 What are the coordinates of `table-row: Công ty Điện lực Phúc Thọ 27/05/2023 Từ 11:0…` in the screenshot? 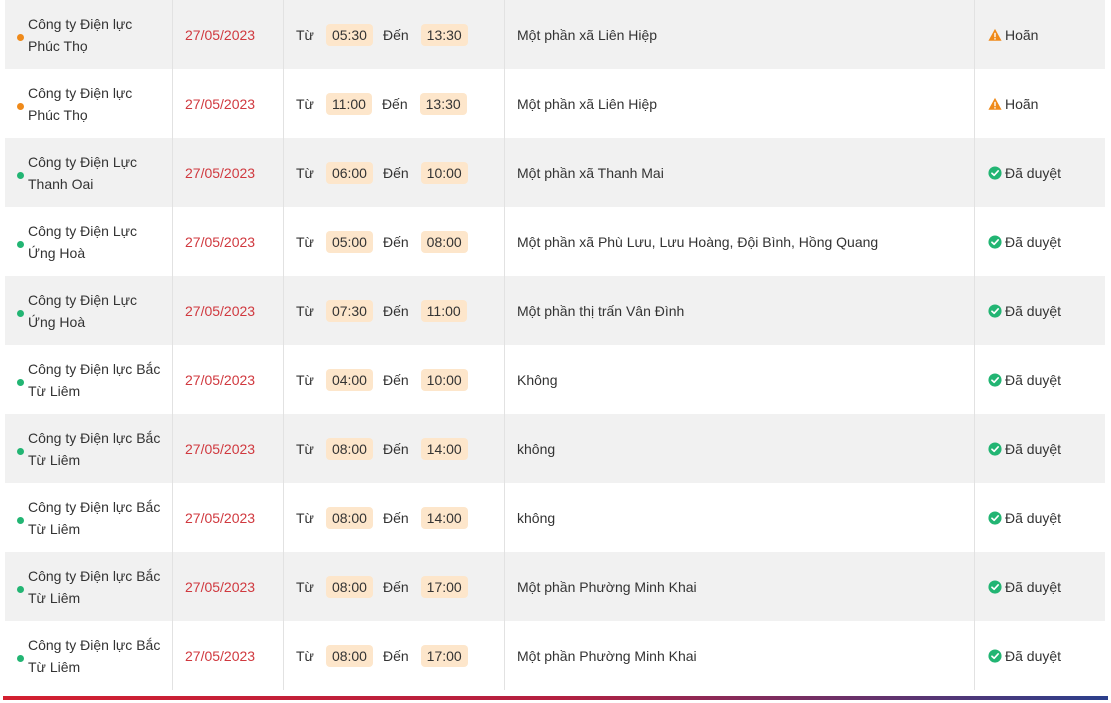 It's located at (555, 103).